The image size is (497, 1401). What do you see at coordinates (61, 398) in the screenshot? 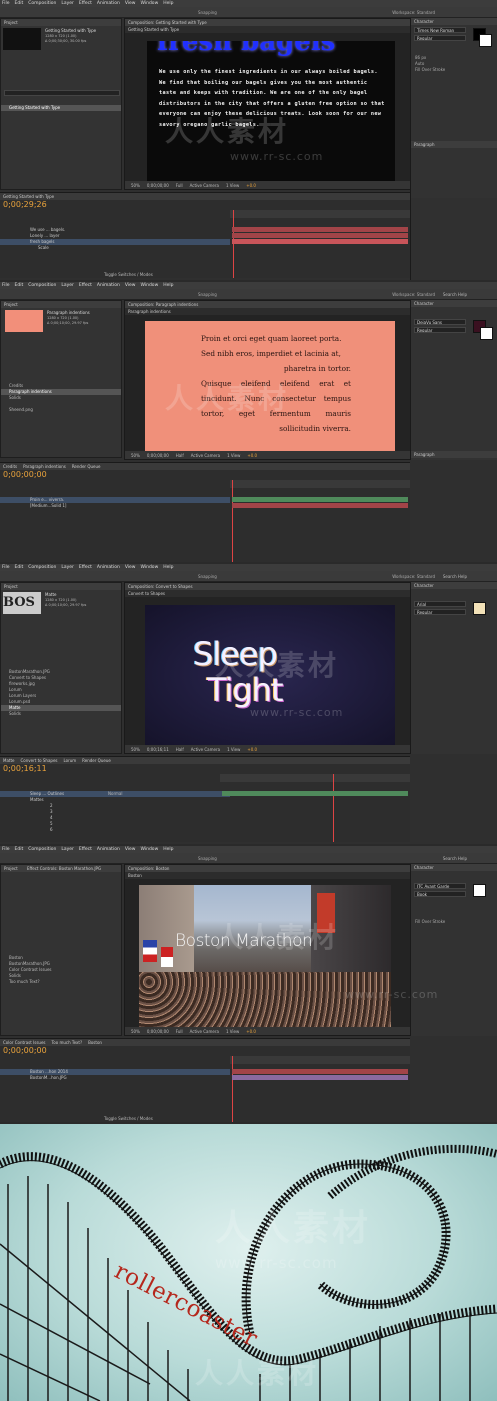
I see `project-item-solids: Solids` at bounding box center [61, 398].